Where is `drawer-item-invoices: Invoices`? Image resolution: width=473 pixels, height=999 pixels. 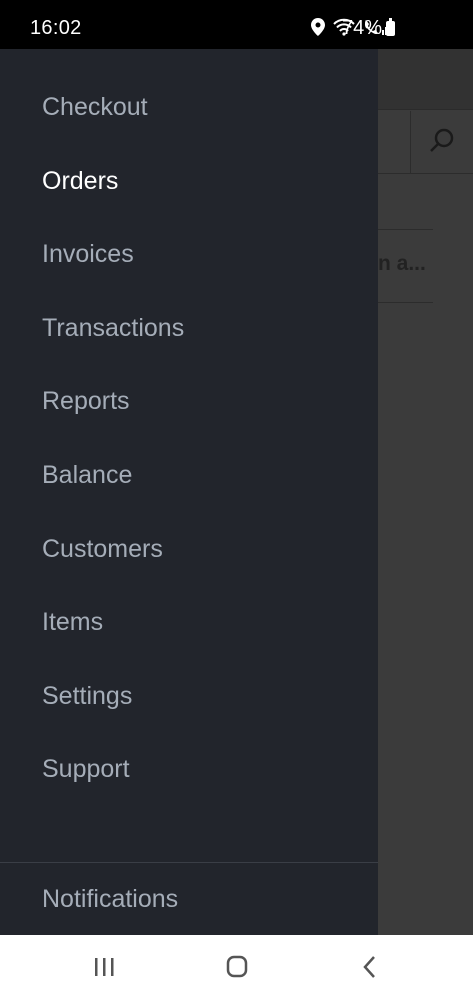
drawer-item-invoices: Invoices is located at coordinates (88, 254).